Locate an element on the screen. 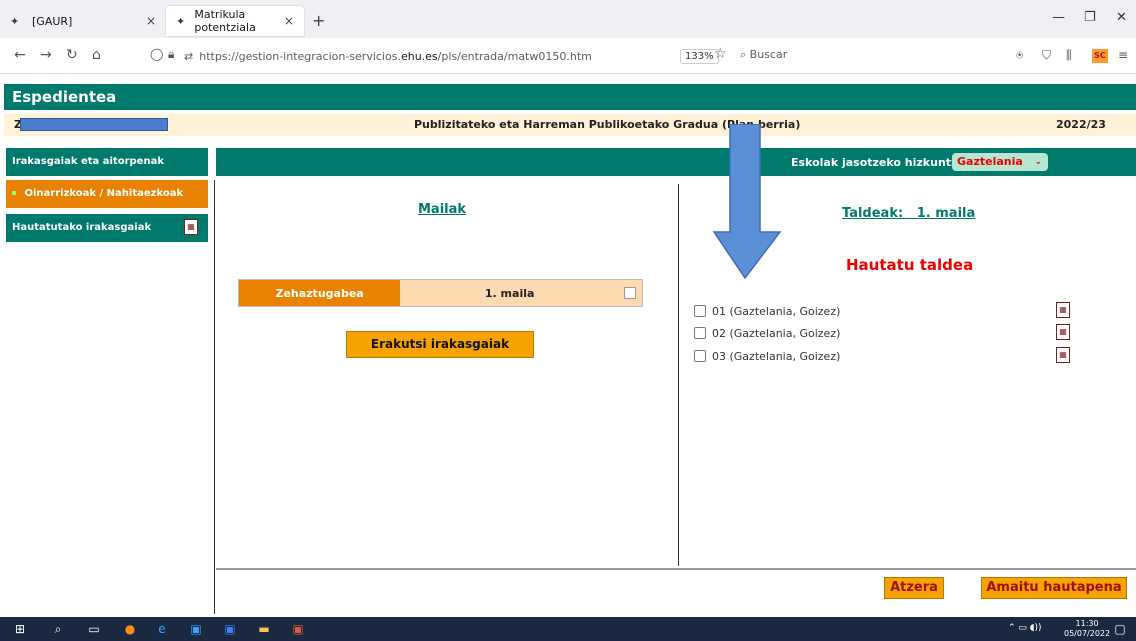 Image resolution: width=1136 pixels, height=641 pixels. maximize-icon: ❐ is located at coordinates (1090, 17).